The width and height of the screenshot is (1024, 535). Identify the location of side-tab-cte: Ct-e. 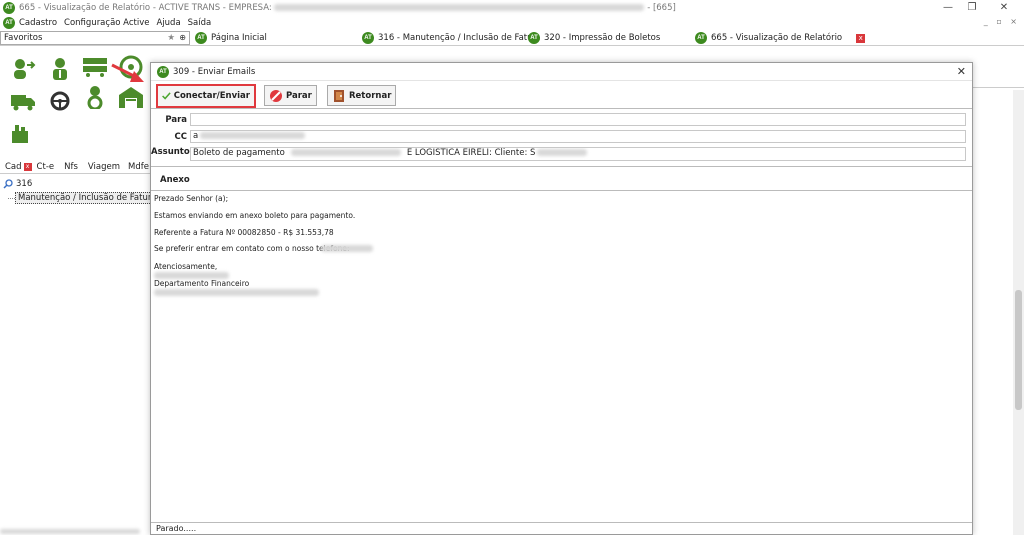
(46, 167).